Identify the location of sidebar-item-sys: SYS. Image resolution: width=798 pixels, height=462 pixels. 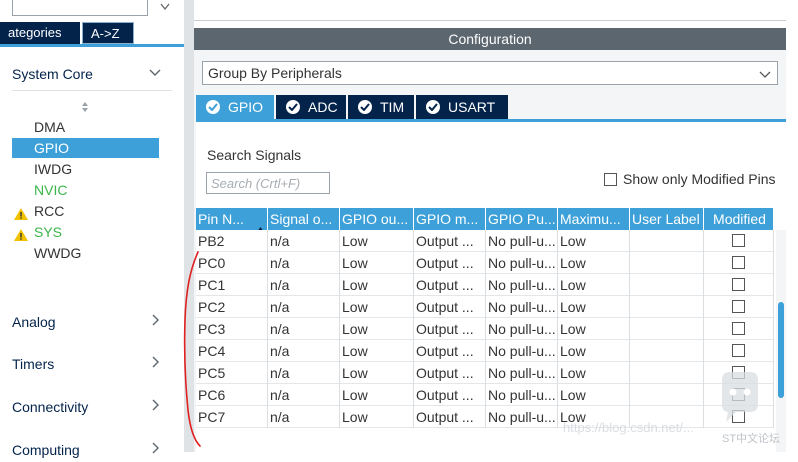
(85, 232).